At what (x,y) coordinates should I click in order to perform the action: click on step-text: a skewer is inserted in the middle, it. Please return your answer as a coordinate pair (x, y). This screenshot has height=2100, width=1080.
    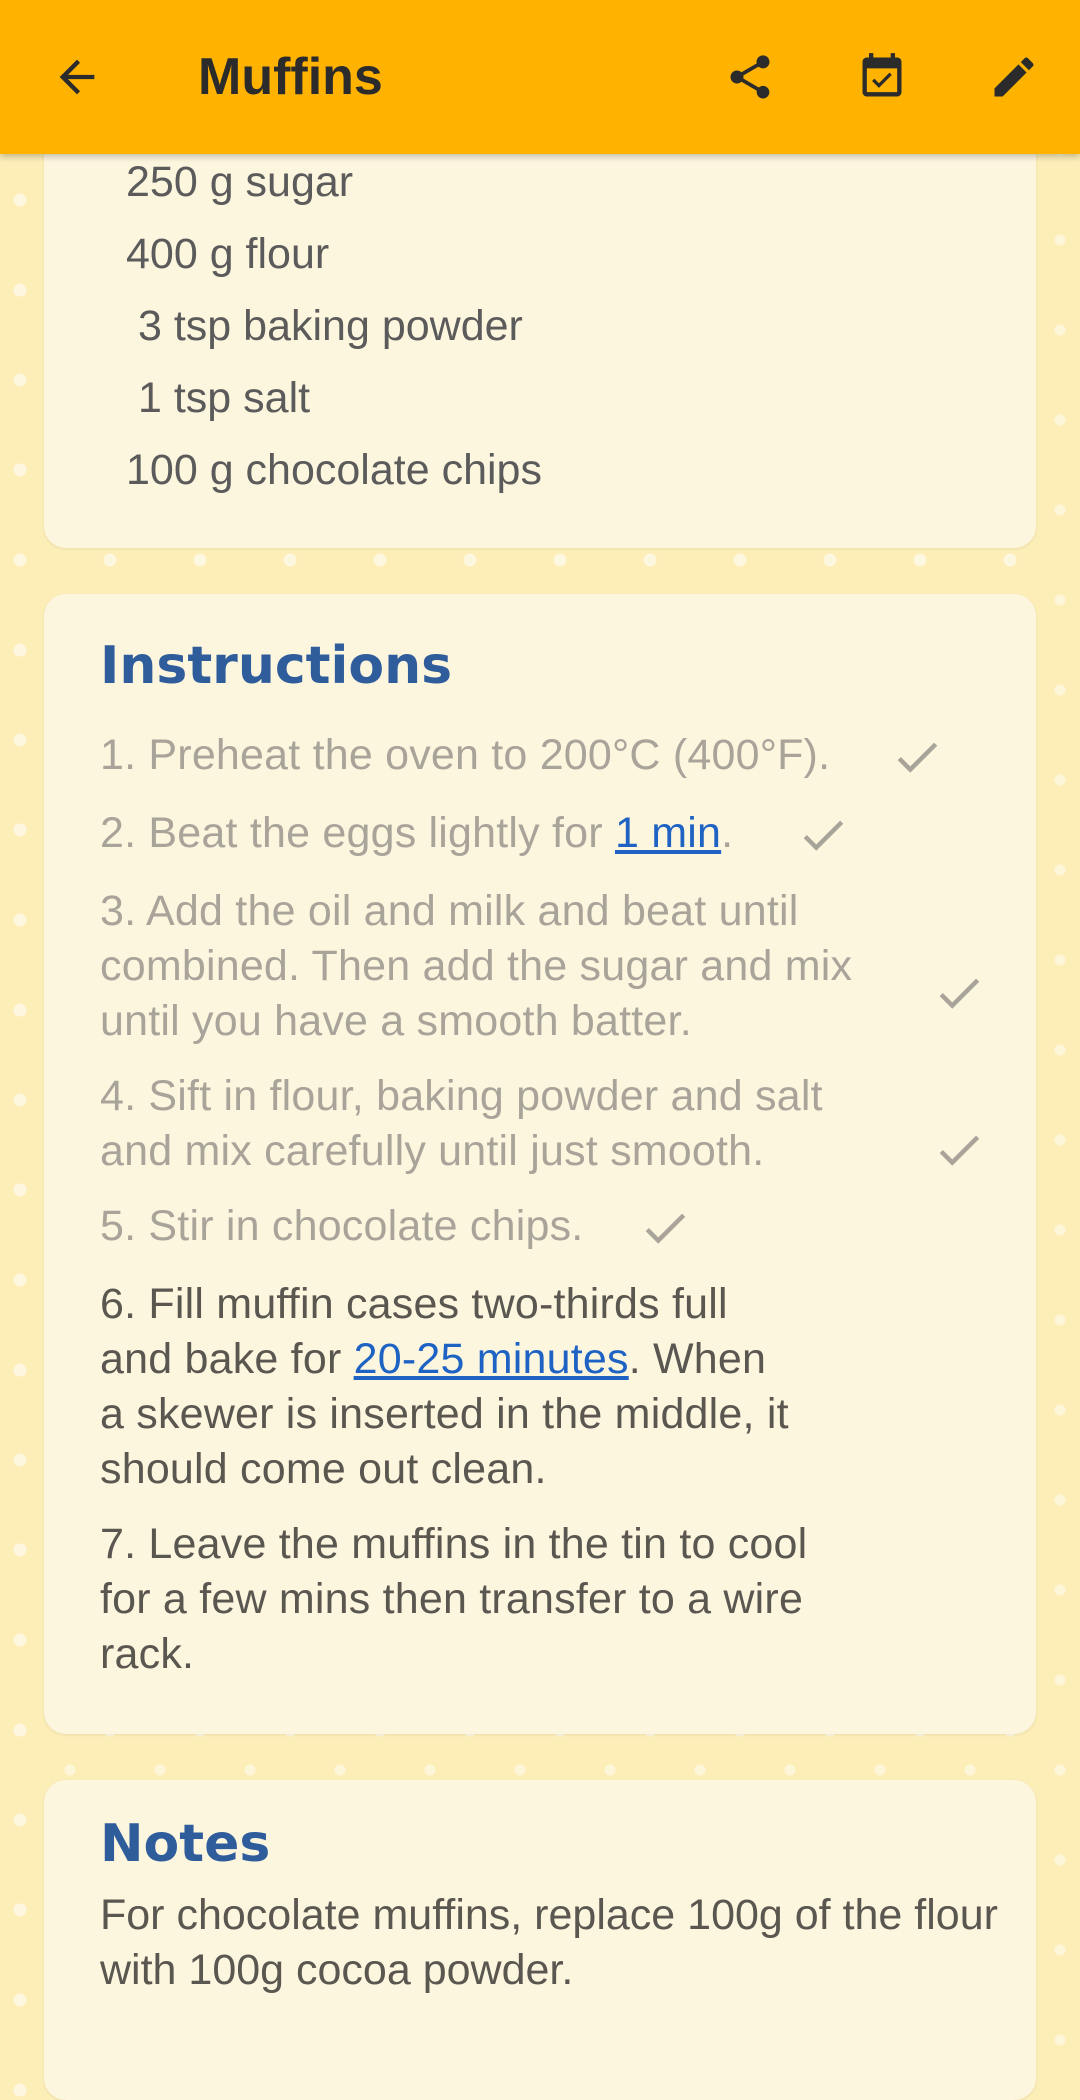
    Looking at the image, I should click on (444, 1414).